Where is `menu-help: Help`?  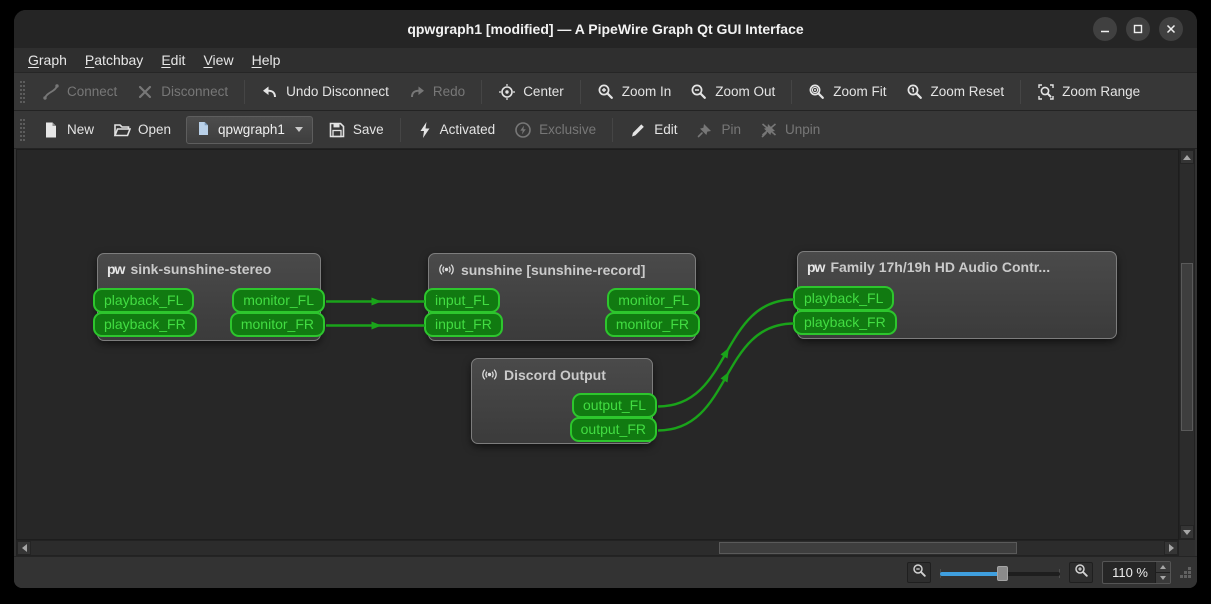 menu-help: Help is located at coordinates (266, 60).